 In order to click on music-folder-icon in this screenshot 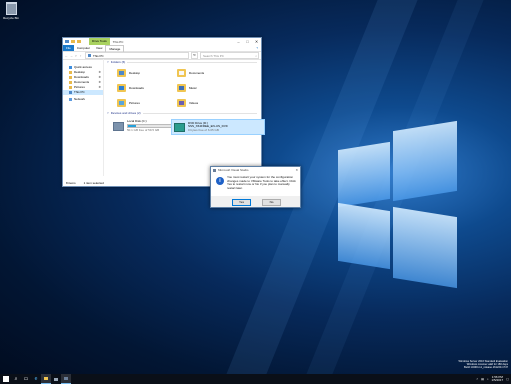, I will do `click(181, 88)`.